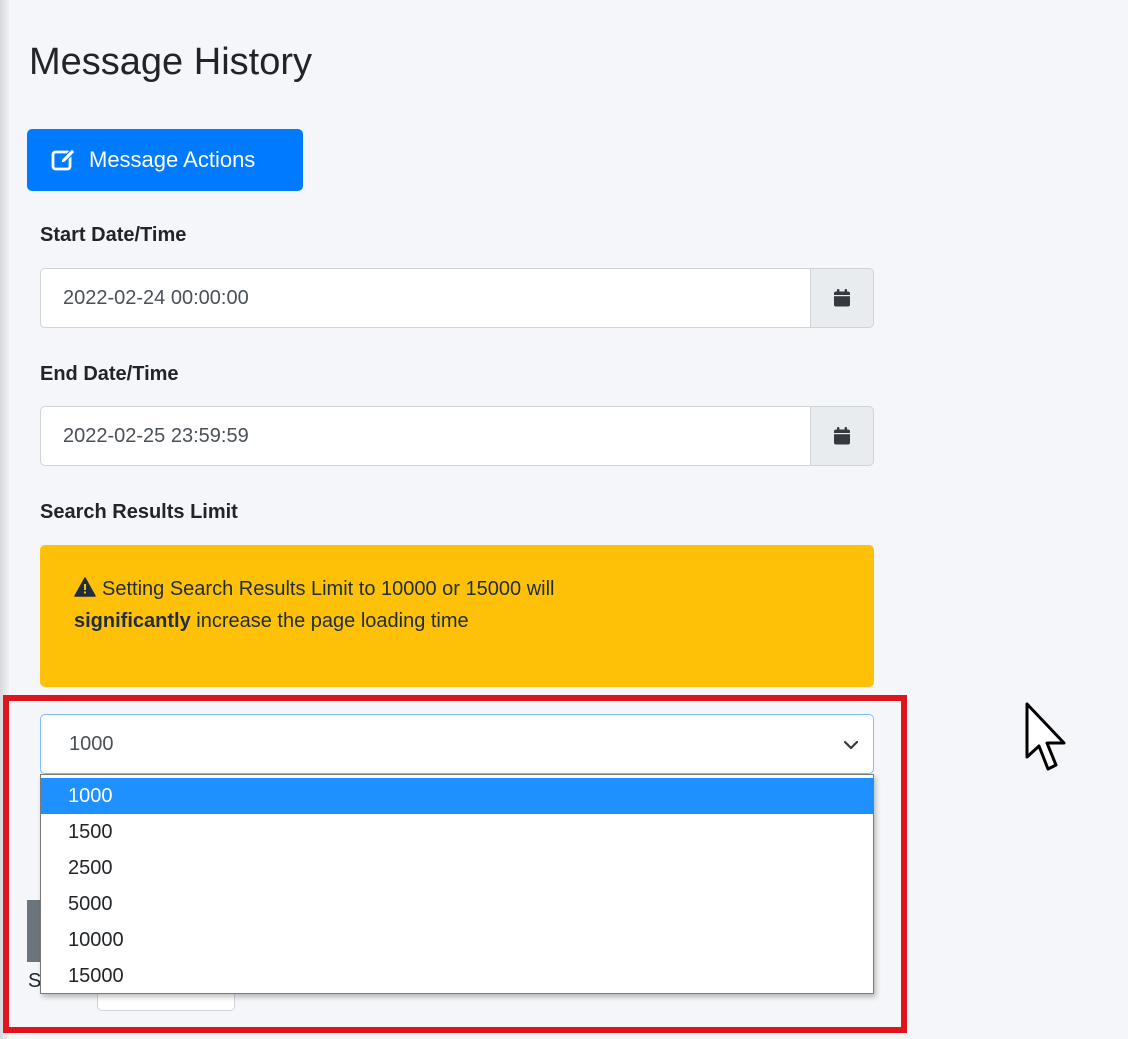 The image size is (1128, 1039). I want to click on warning-triangle-icon, so click(85, 586).